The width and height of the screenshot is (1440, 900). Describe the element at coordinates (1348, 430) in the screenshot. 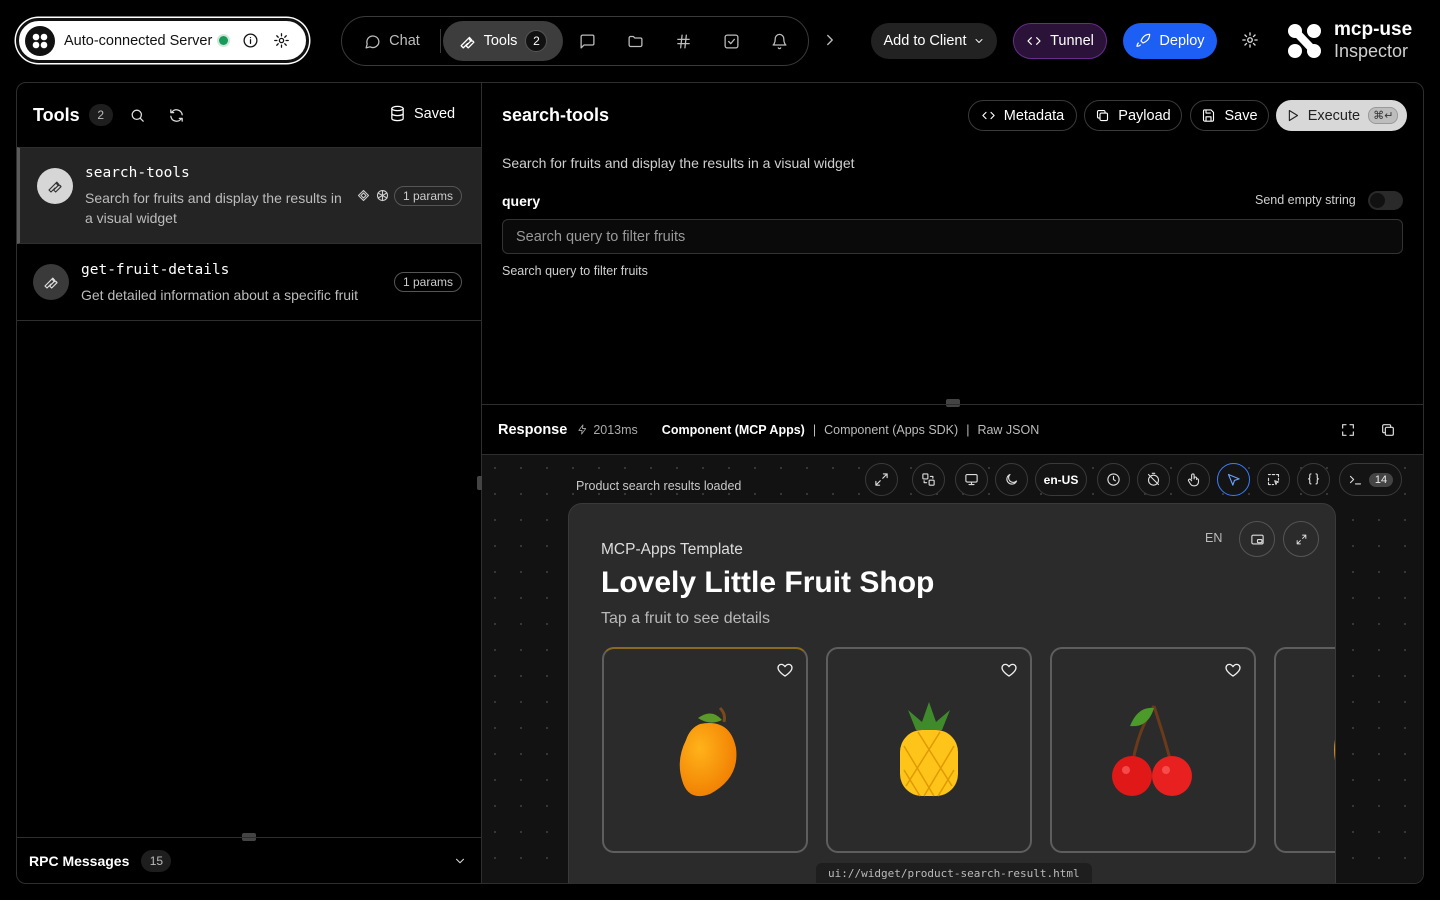

I see `fullscreen-icon` at that location.